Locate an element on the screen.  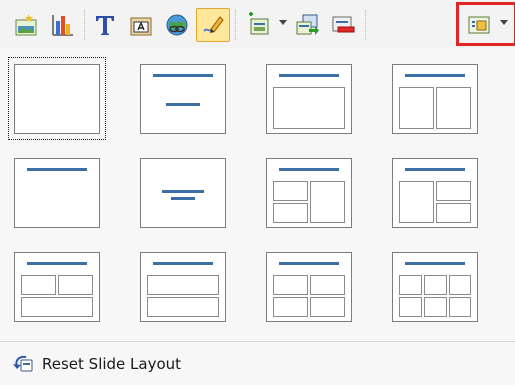
insert-picture-button is located at coordinates (27, 25).